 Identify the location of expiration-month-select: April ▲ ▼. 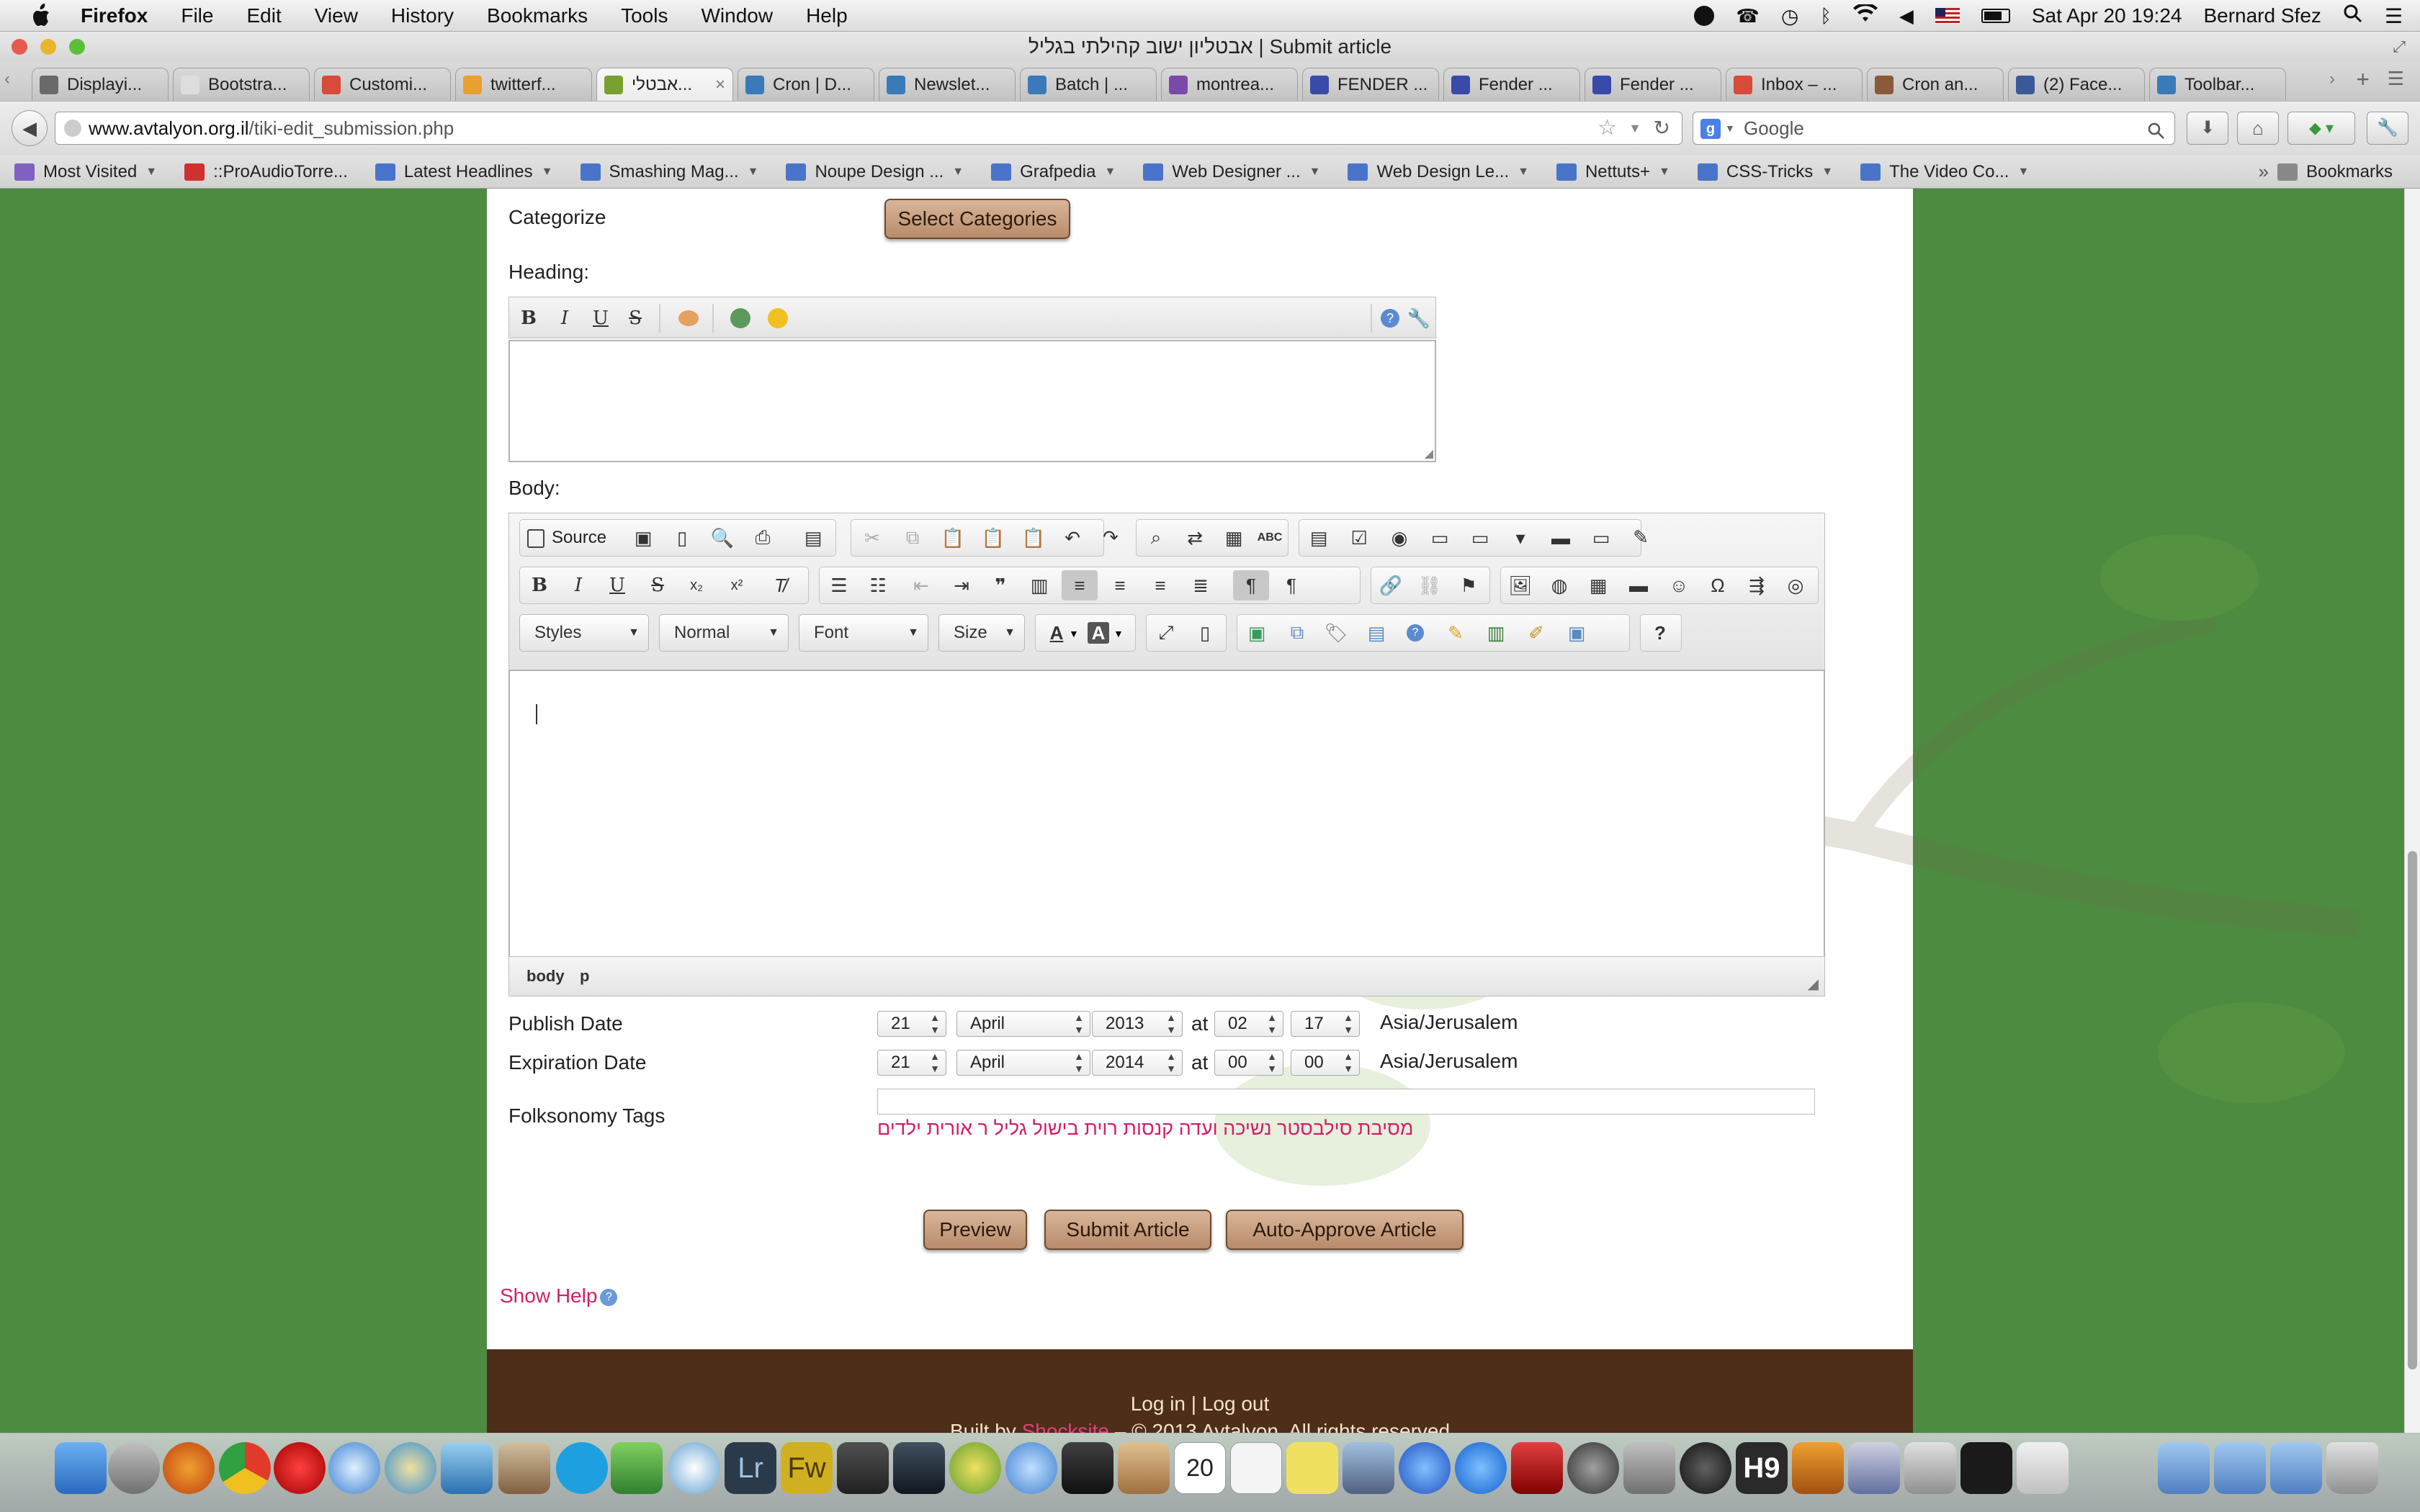
(1023, 1063).